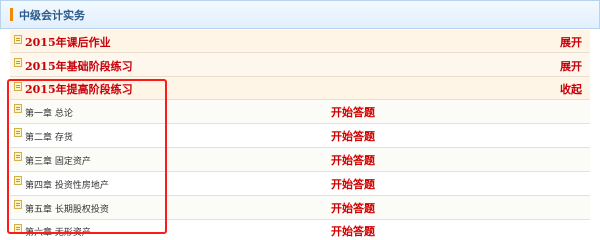  Describe the element at coordinates (300, 41) in the screenshot. I see `section-row-homework: 2015年课后作业 展开` at that location.